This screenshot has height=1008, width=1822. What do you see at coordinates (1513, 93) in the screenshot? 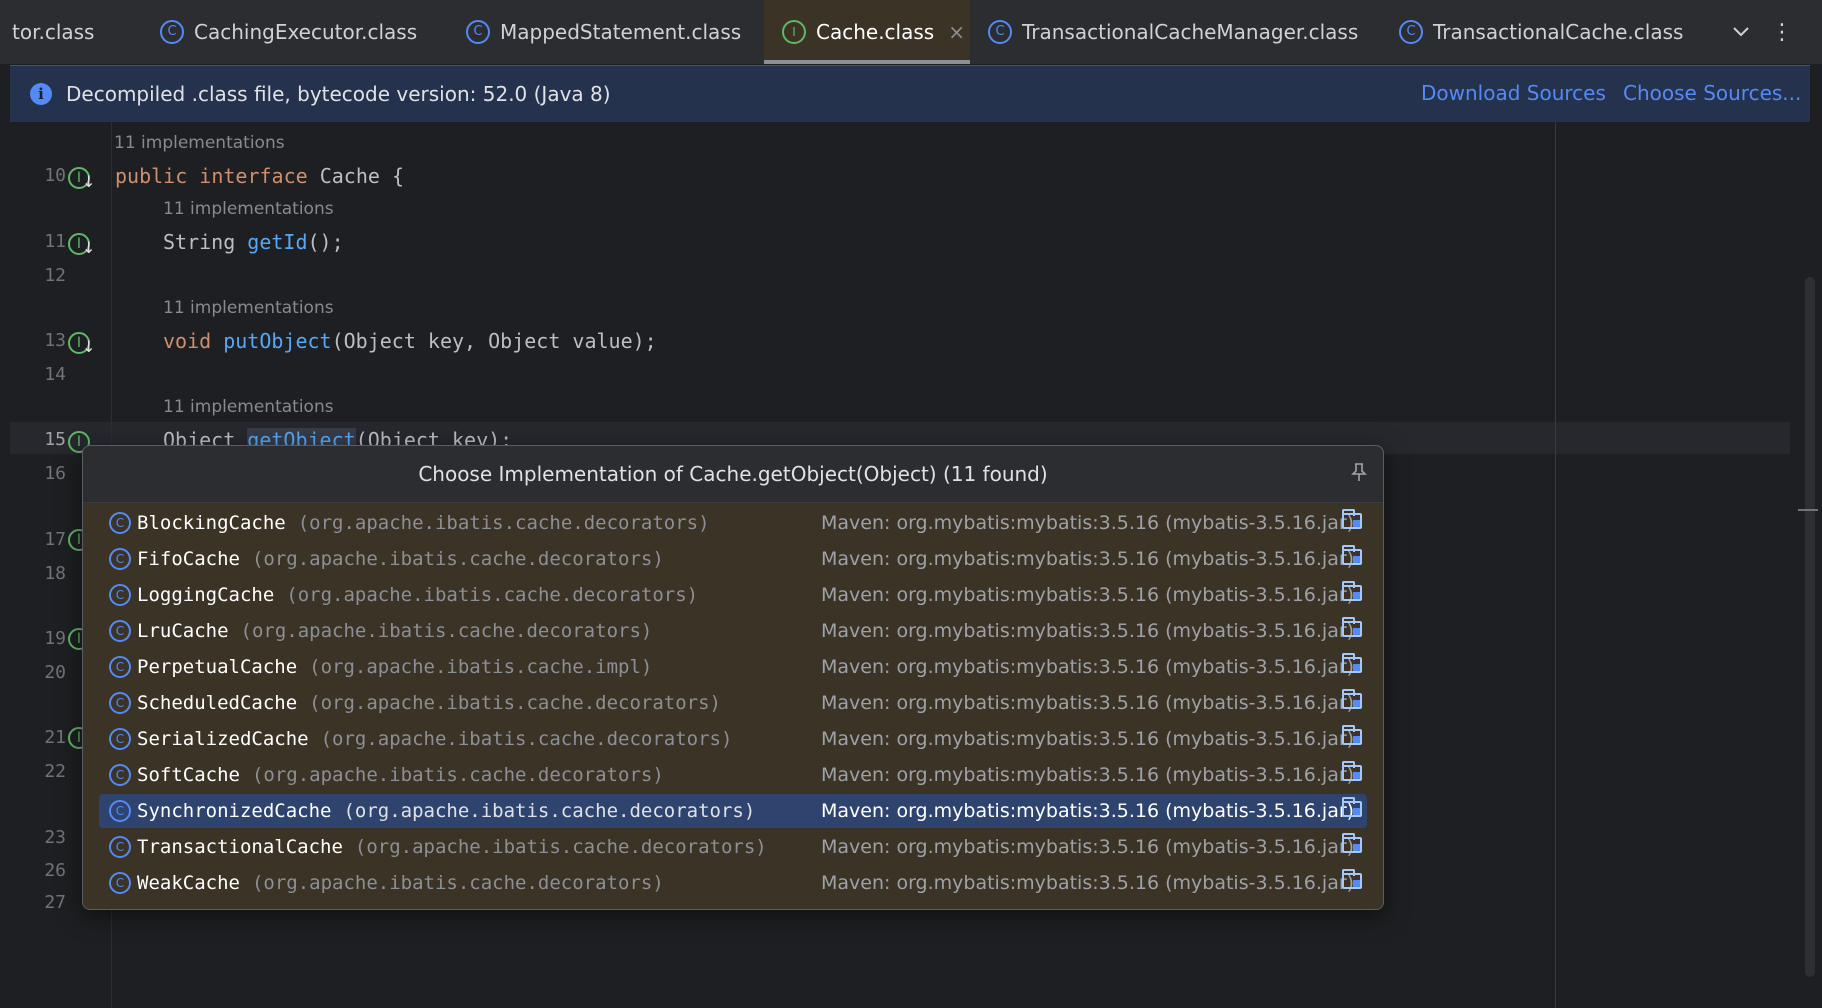
I see `download-sources-link: Download Sources` at bounding box center [1513, 93].